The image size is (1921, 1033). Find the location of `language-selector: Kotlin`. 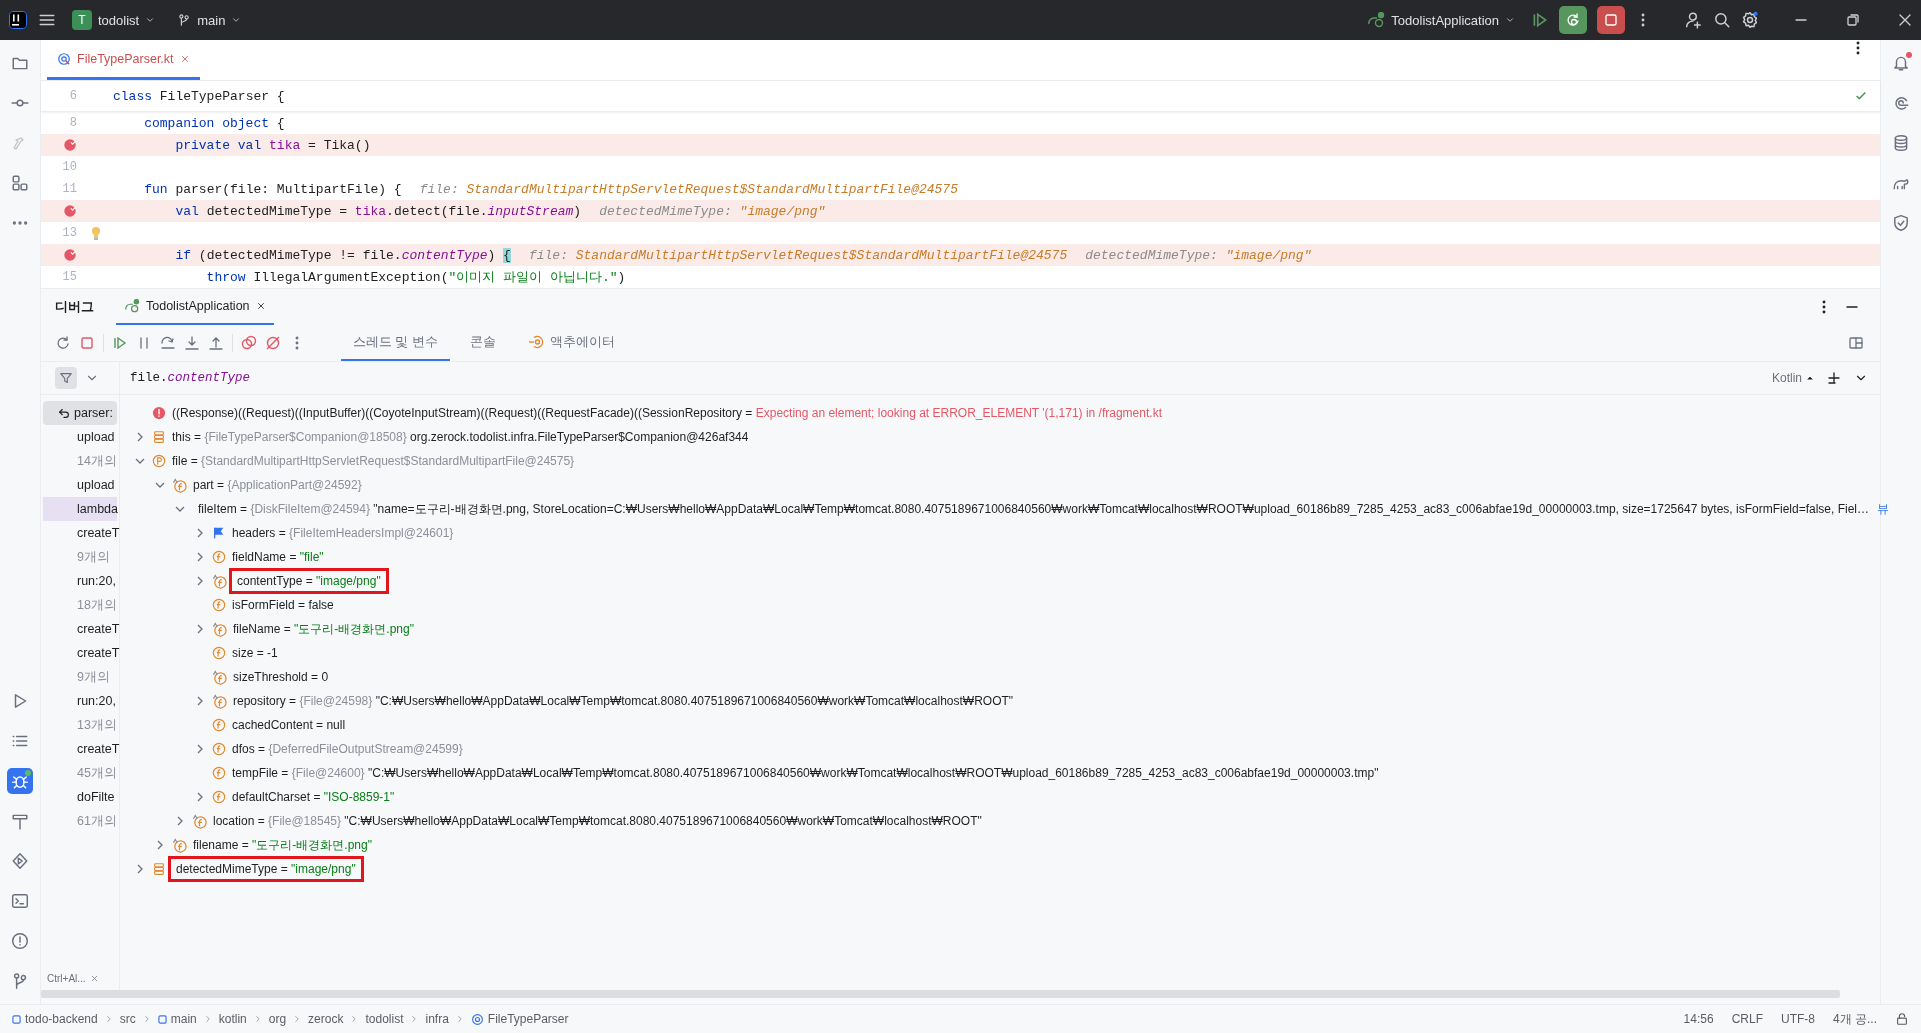

language-selector: Kotlin is located at coordinates (1786, 378).